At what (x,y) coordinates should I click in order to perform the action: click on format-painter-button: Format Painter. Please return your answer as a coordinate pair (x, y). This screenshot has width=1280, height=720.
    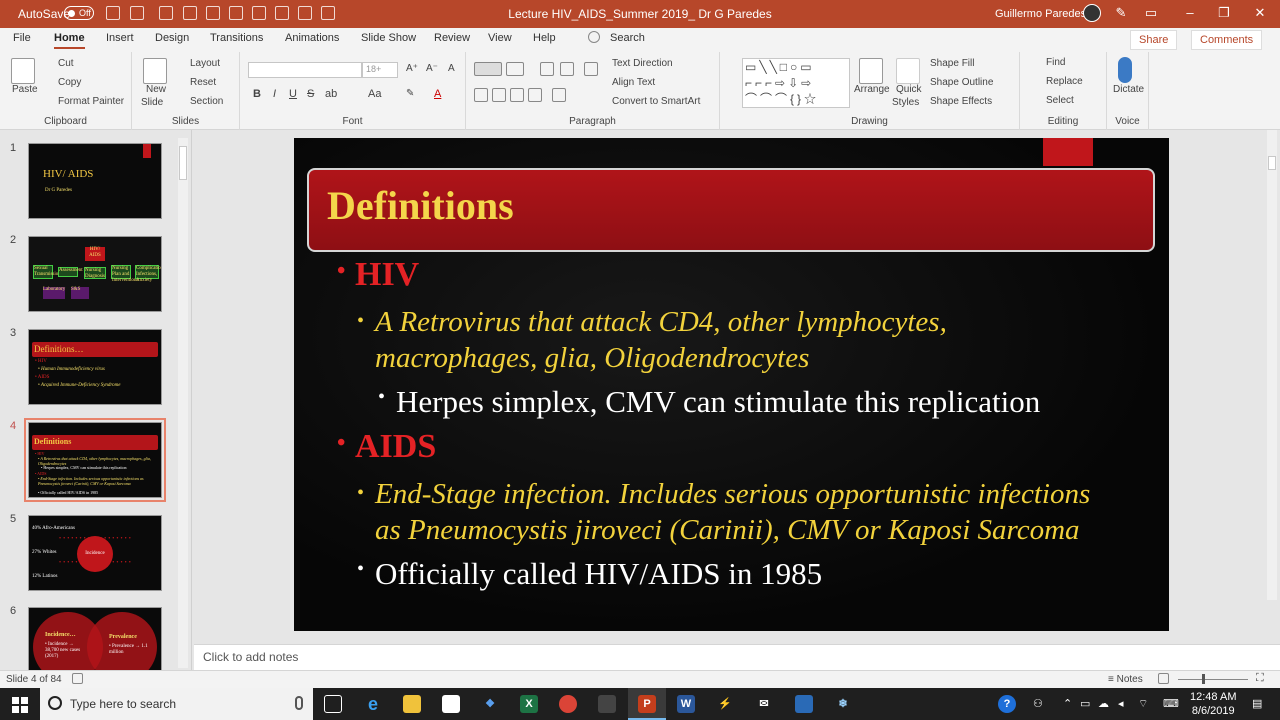
    Looking at the image, I should click on (91, 101).